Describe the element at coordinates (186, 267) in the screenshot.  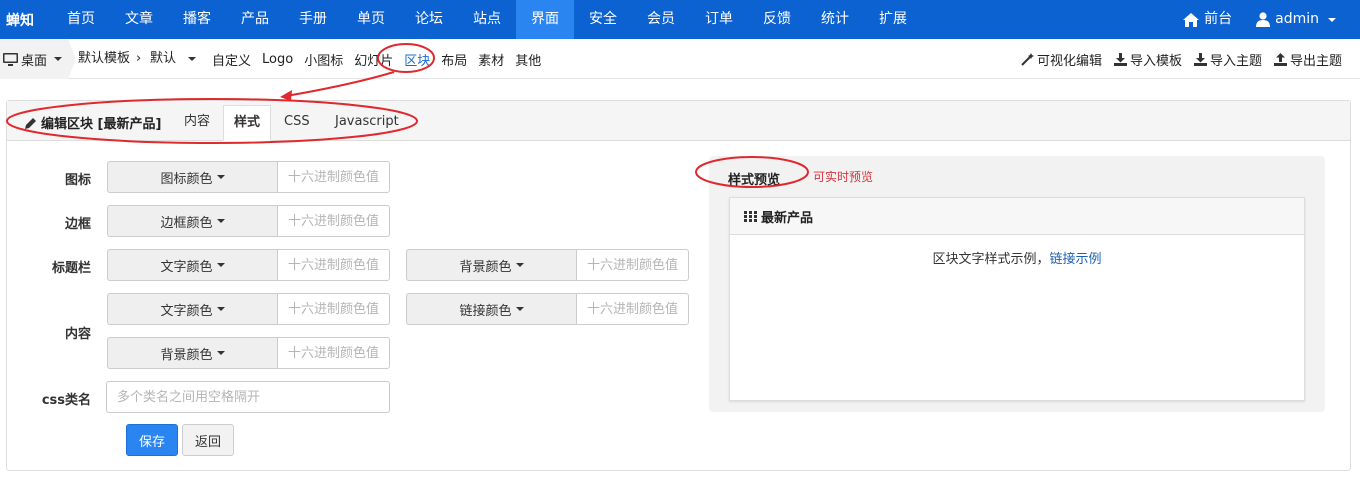
I see `titlebar-text-color-label: 文字颜色` at that location.